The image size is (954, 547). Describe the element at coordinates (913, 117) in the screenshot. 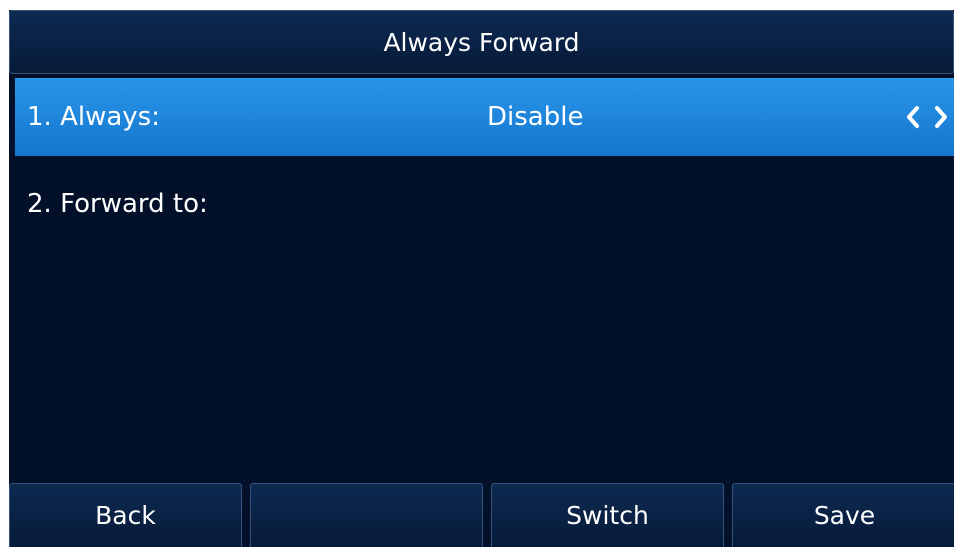

I see `chevron-left-icon` at that location.